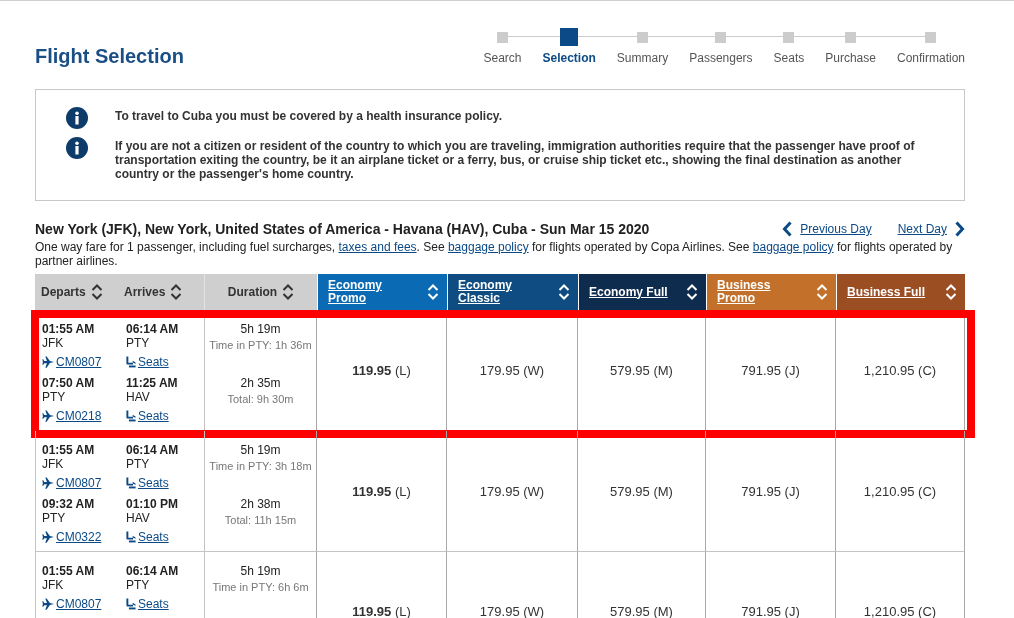  Describe the element at coordinates (569, 58) in the screenshot. I see `step-label: Selection` at that location.